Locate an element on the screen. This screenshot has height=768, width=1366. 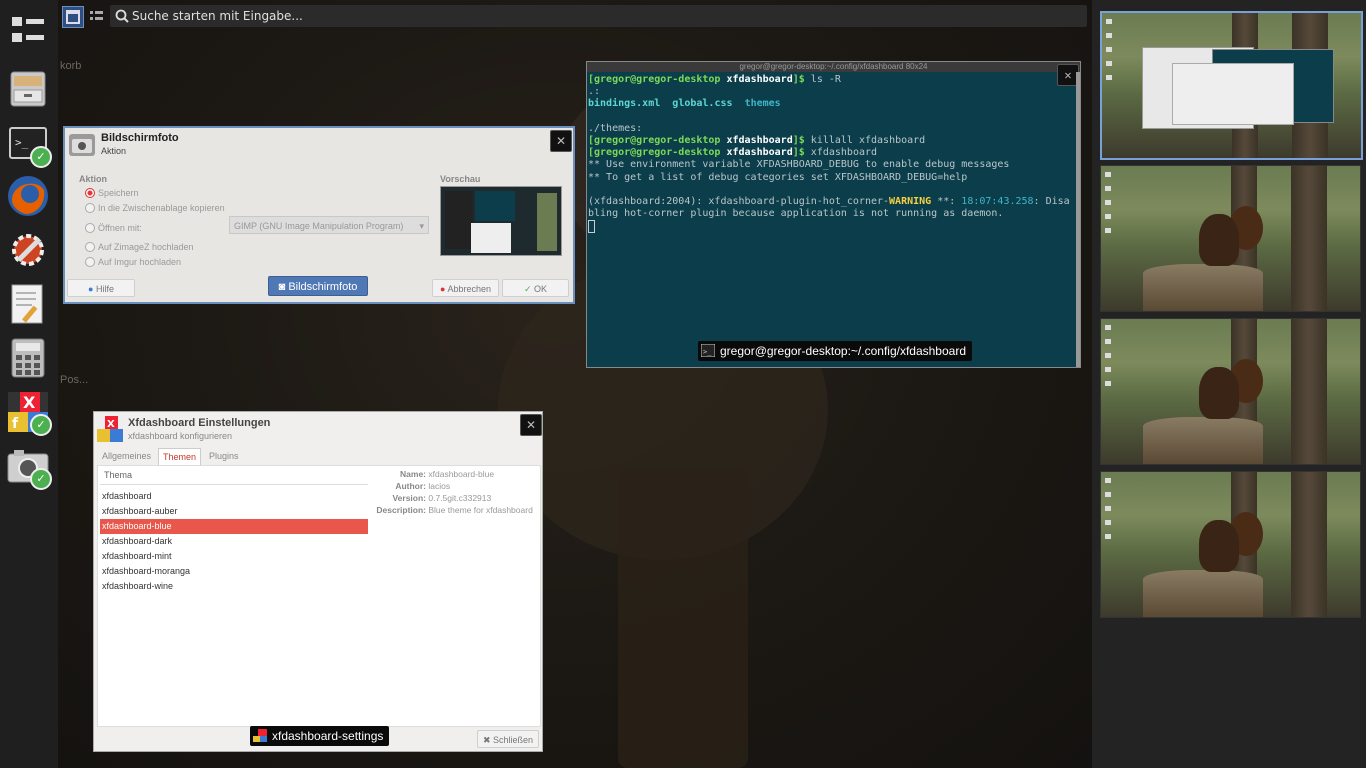
list-item: xfdashboard-wine is located at coordinates (234, 586).